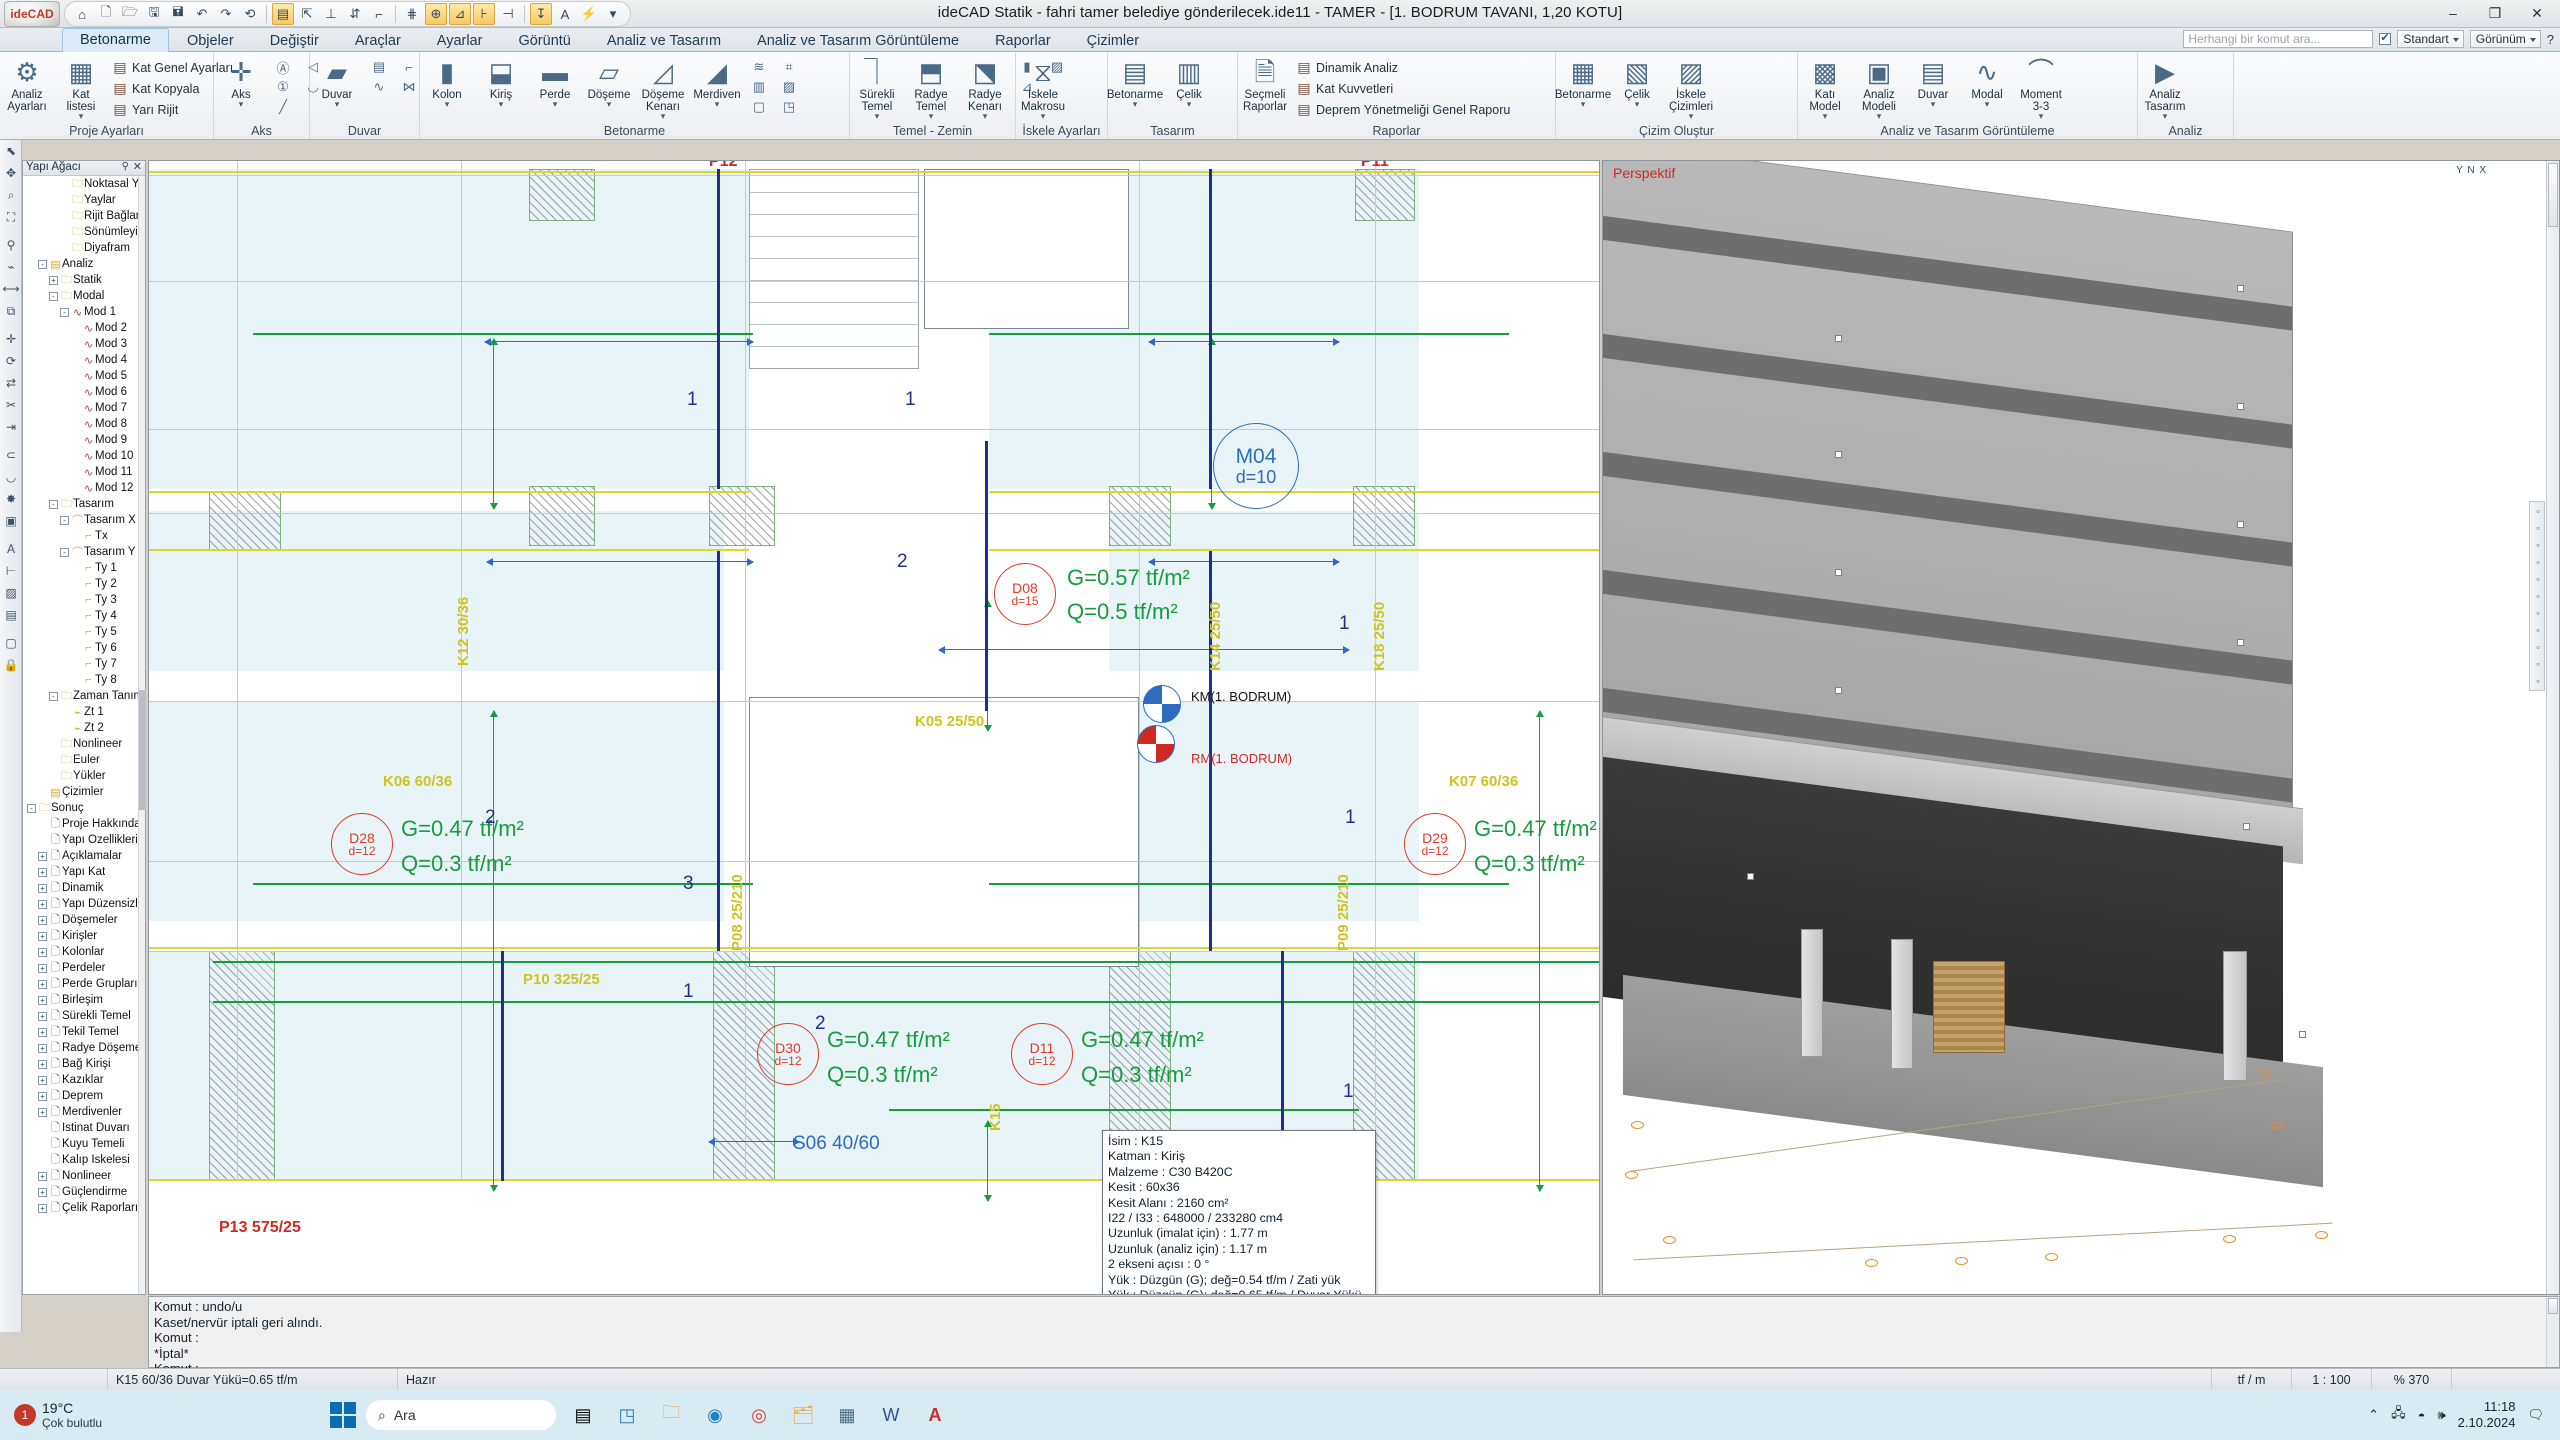 The width and height of the screenshot is (2560, 1440). Describe the element at coordinates (11, 571) in the screenshot. I see `dimension-icon: ⊢` at that location.